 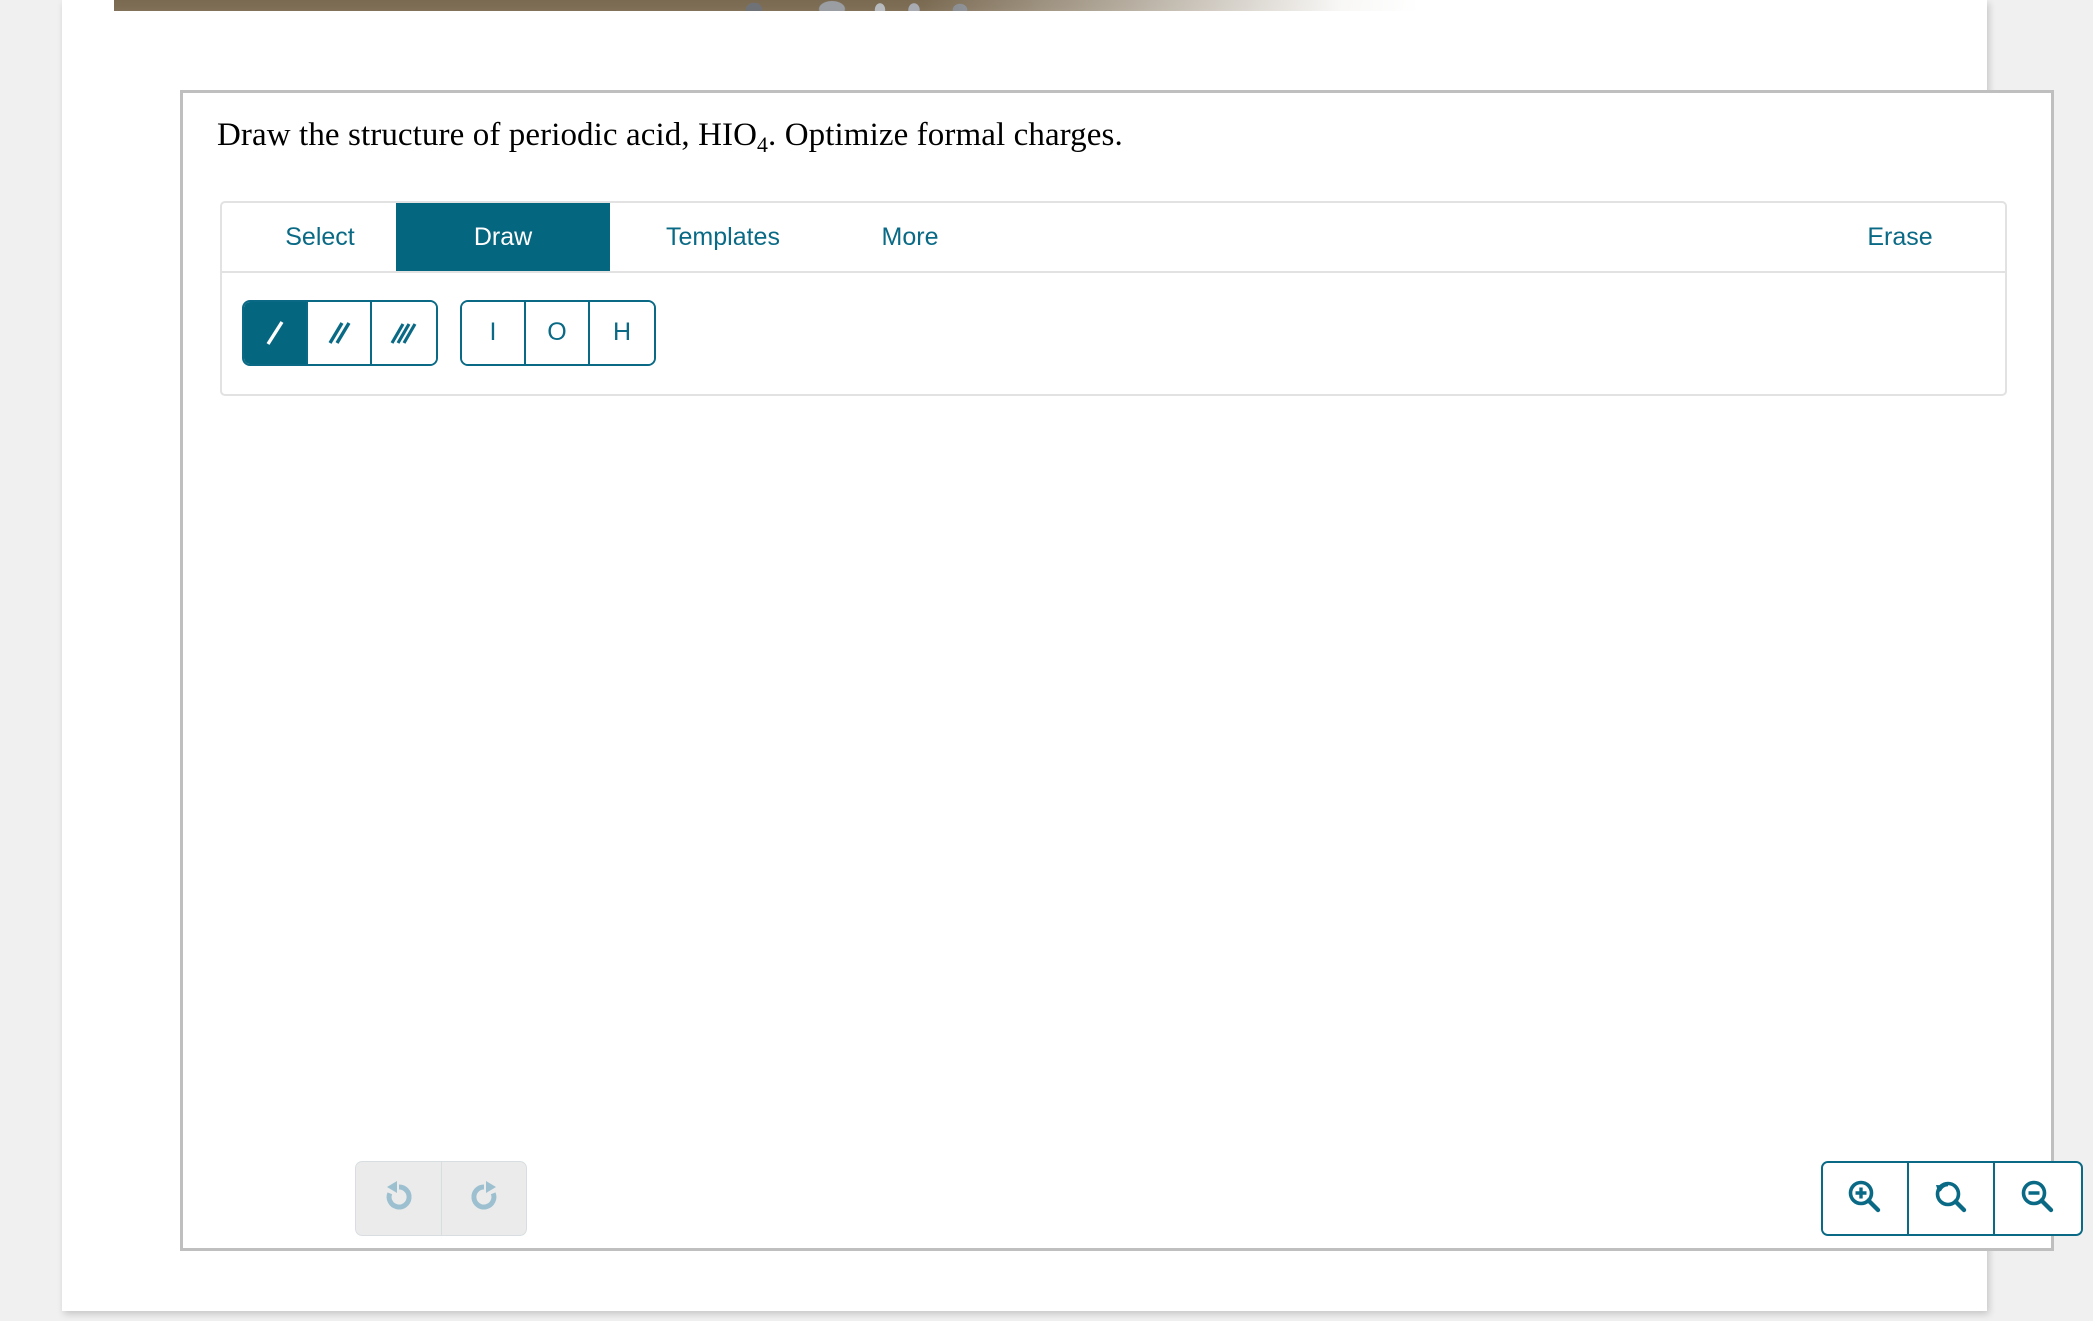 I want to click on element-button-i: I, so click(x=494, y=332).